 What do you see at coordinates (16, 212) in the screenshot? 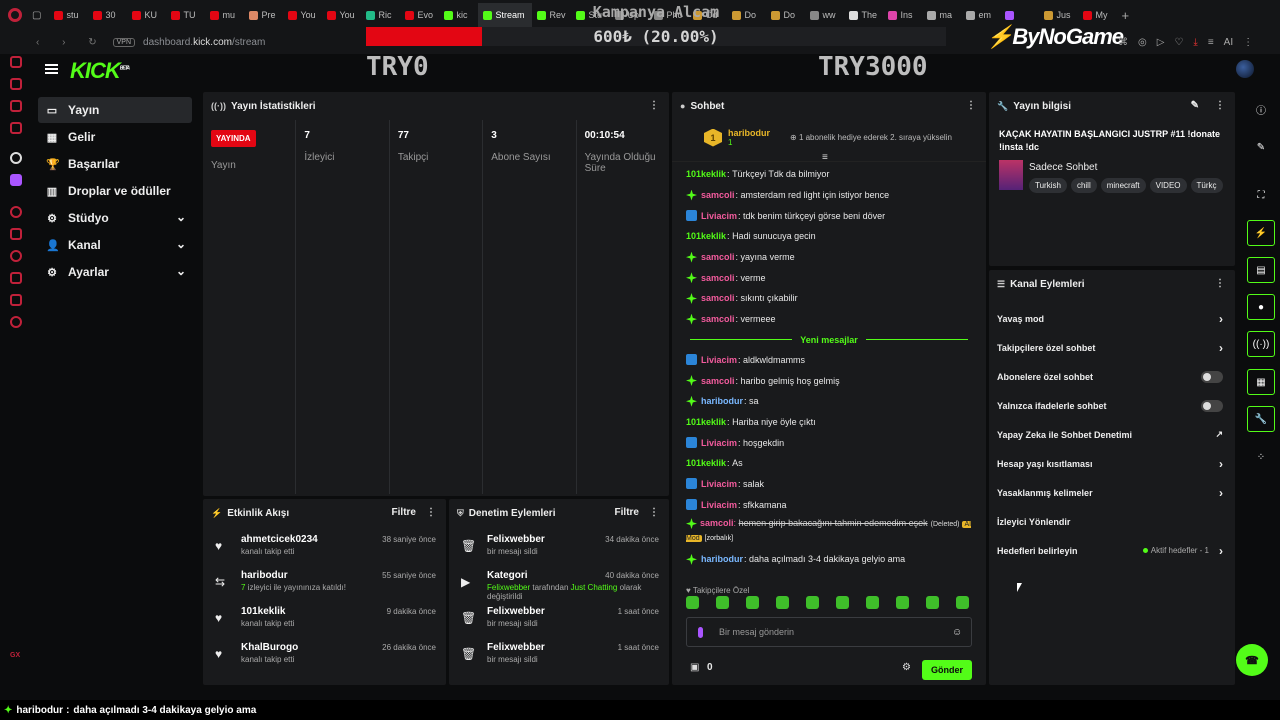
I see `rail-play-icon` at bounding box center [16, 212].